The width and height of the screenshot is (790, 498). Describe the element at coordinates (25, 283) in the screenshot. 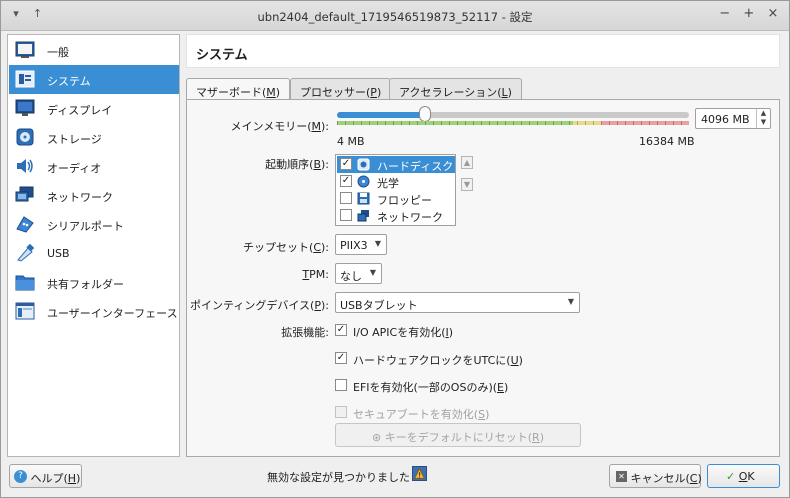

I see `shared-folder-icon` at that location.